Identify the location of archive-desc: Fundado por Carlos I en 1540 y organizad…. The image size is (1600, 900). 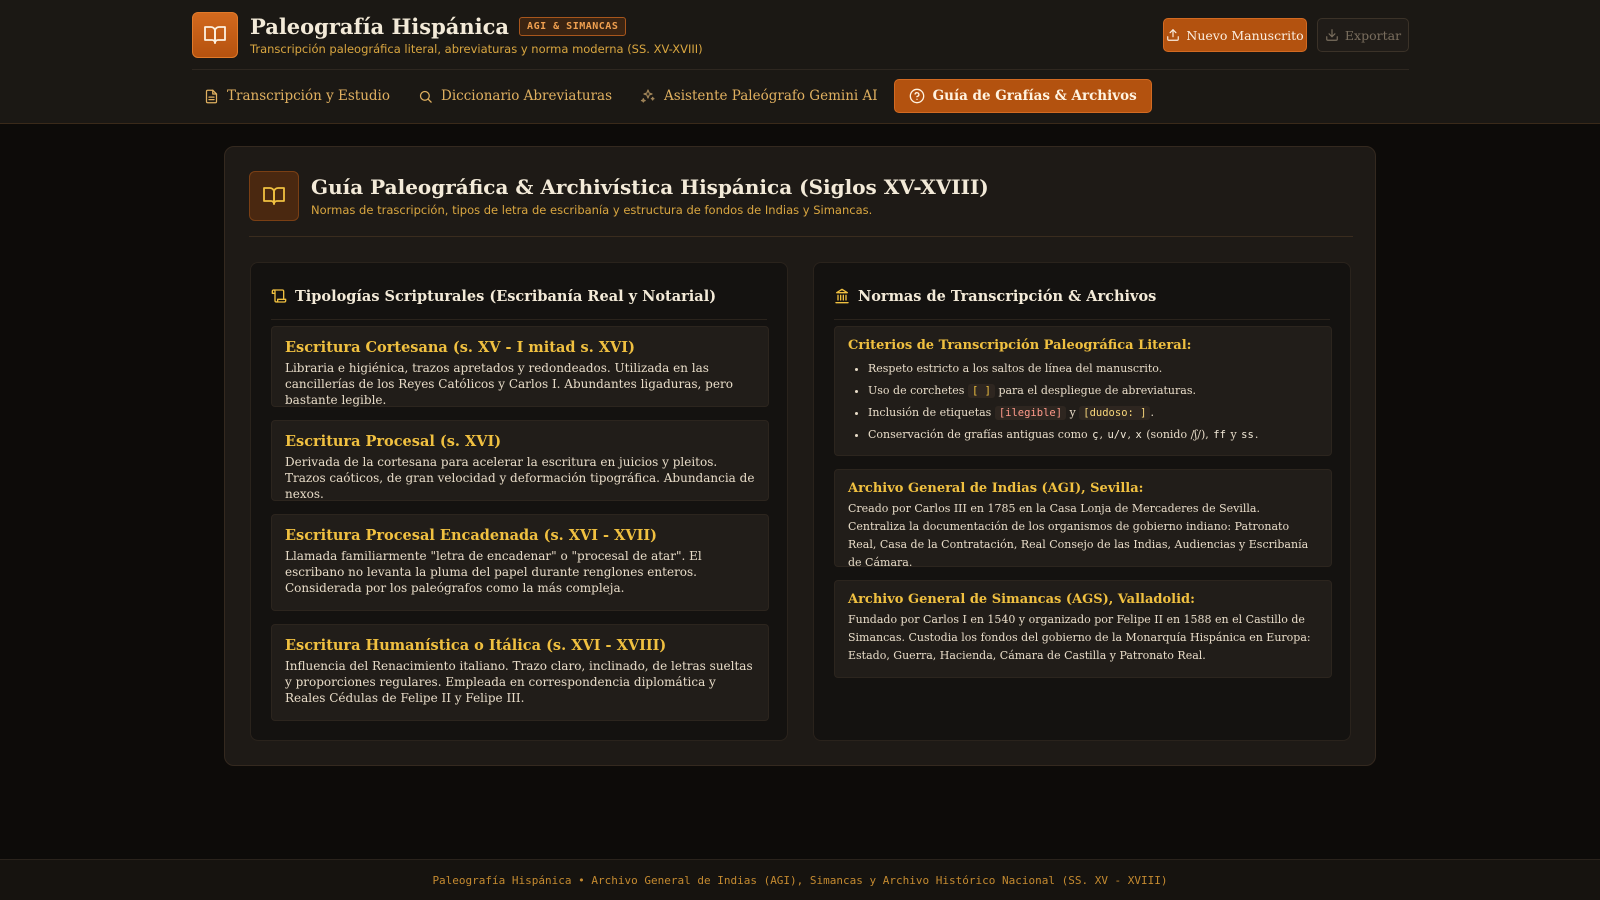
(1079, 637).